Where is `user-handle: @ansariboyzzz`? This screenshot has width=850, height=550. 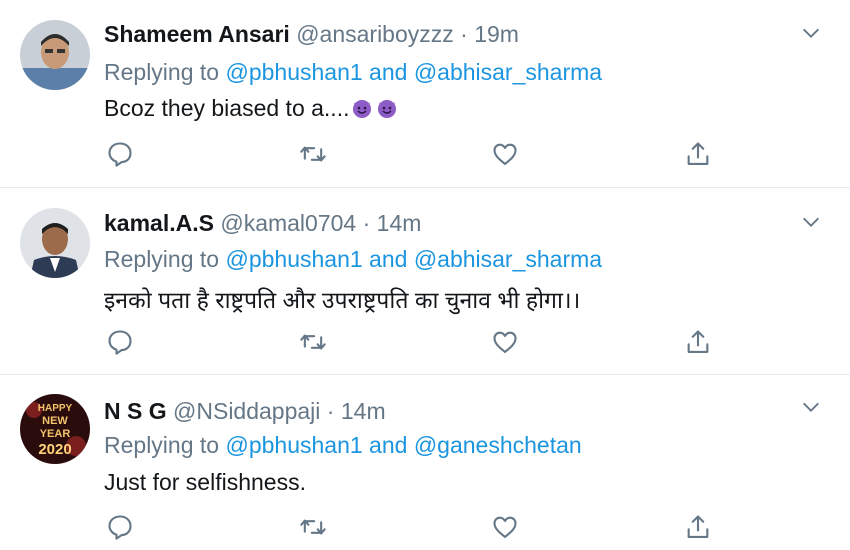
user-handle: @ansariboyzzz is located at coordinates (375, 34).